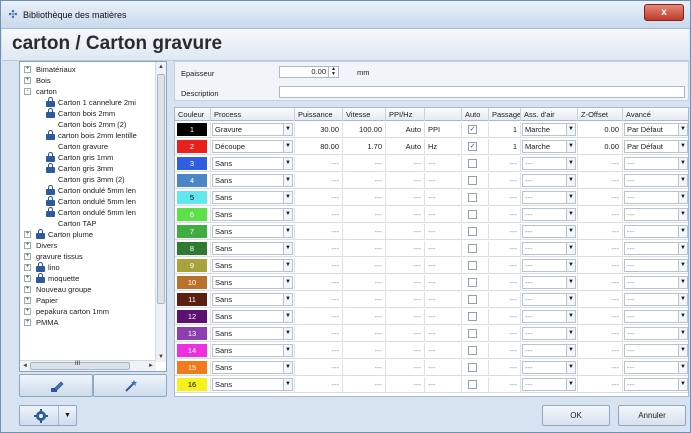  What do you see at coordinates (431, 300) in the screenshot?
I see `table-row: 11 Sans ▼ --- --- --- --- --- --- ▼ --- --- ▼` at bounding box center [431, 300].